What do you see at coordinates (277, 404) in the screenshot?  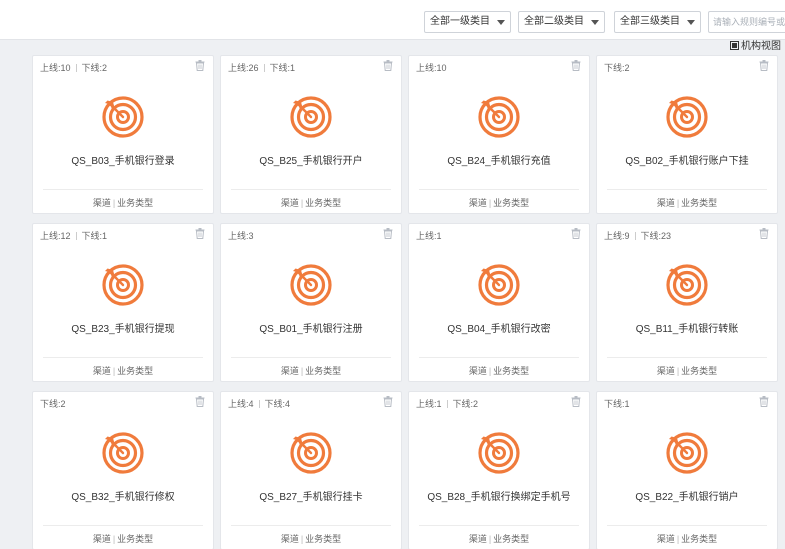 I see `card-stat: 下线:4` at bounding box center [277, 404].